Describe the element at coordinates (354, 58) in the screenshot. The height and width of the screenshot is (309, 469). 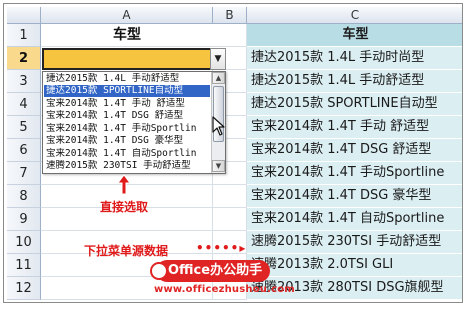
I see `source-cell: 捷达2015款 1.4L 手动时尚型` at that location.